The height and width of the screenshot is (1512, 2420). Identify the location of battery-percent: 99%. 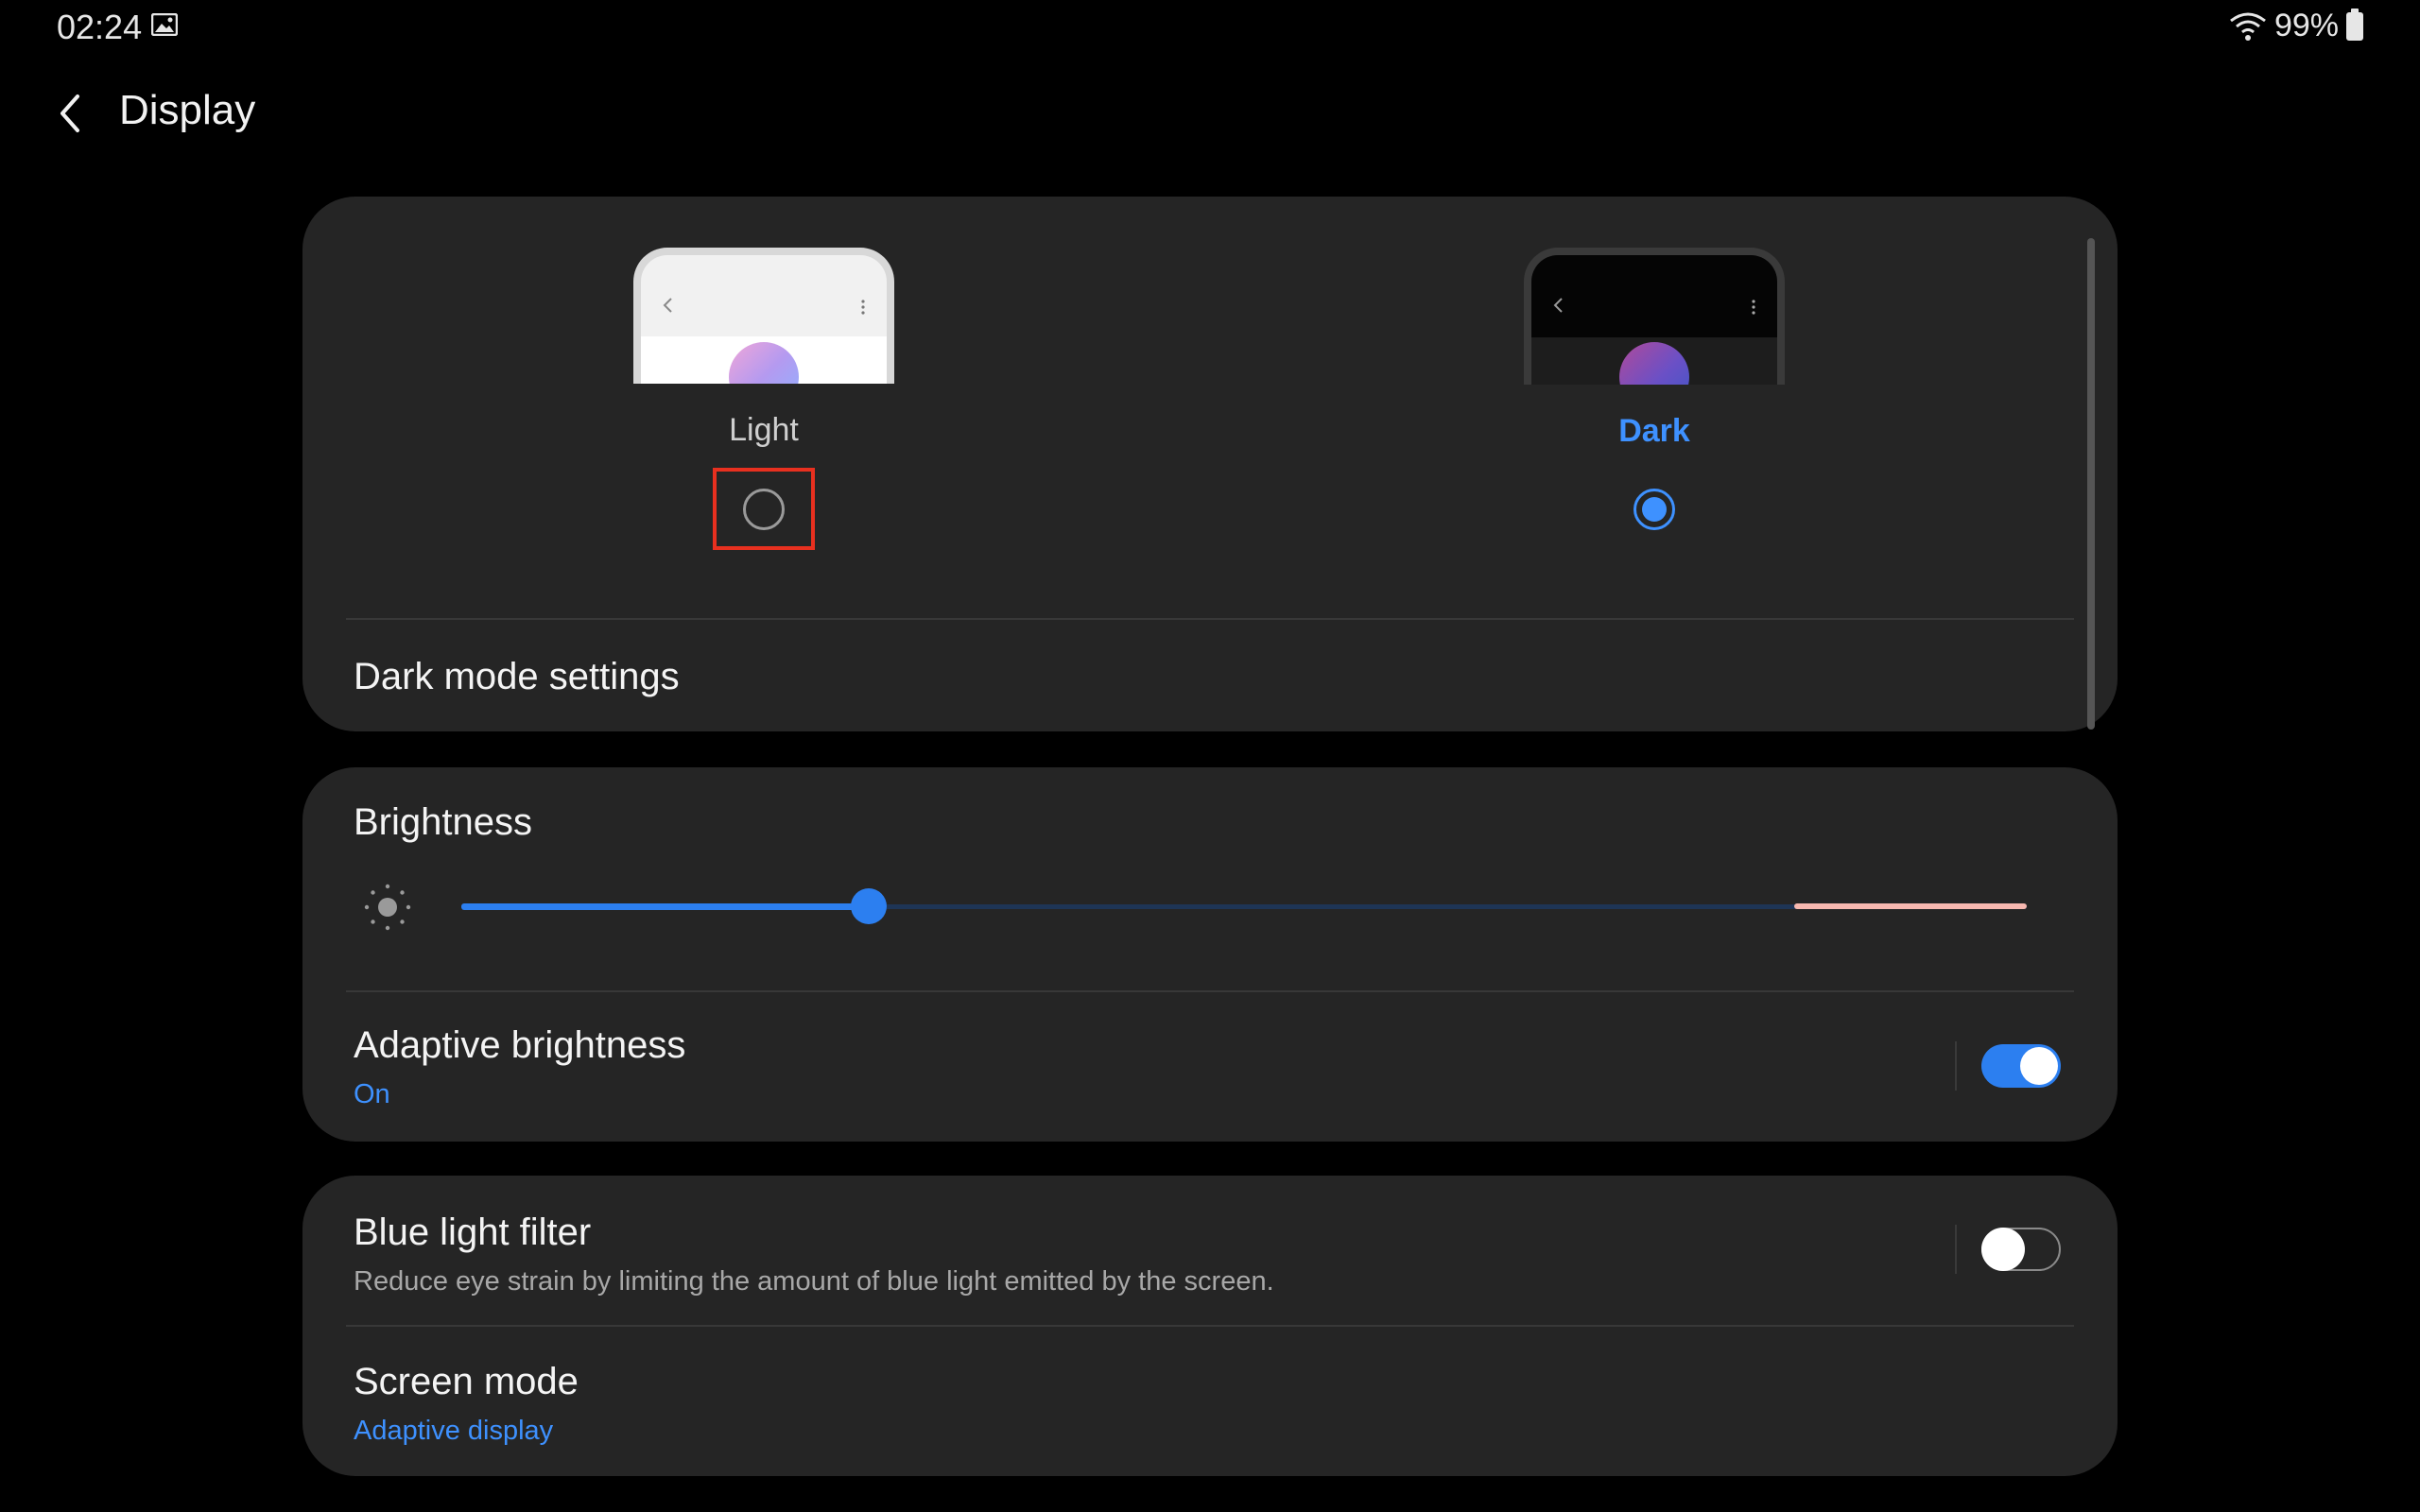
(2306, 25).